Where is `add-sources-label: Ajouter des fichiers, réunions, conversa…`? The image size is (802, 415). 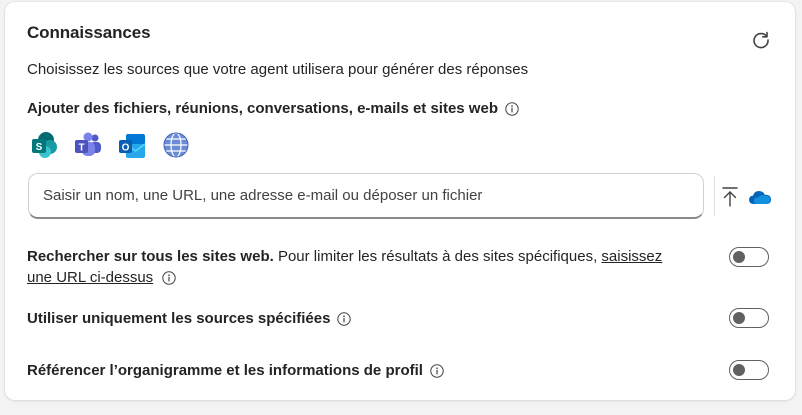
add-sources-label: Ajouter des fichiers, réunions, conversa… is located at coordinates (262, 108).